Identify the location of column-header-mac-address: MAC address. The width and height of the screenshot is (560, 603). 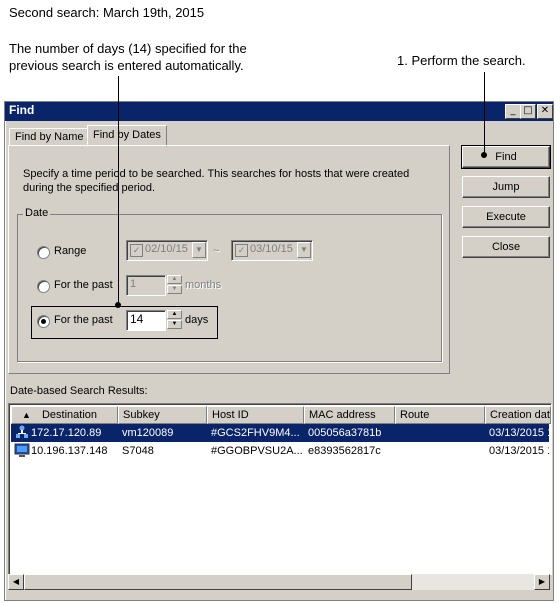
(349, 415).